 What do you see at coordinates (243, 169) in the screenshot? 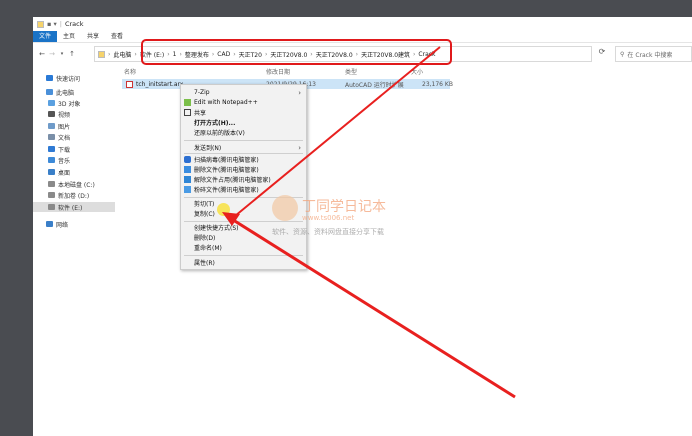
I see `menu-item-delete-file-tencent: 删除文件(腾讯电脑管家)` at bounding box center [243, 169].